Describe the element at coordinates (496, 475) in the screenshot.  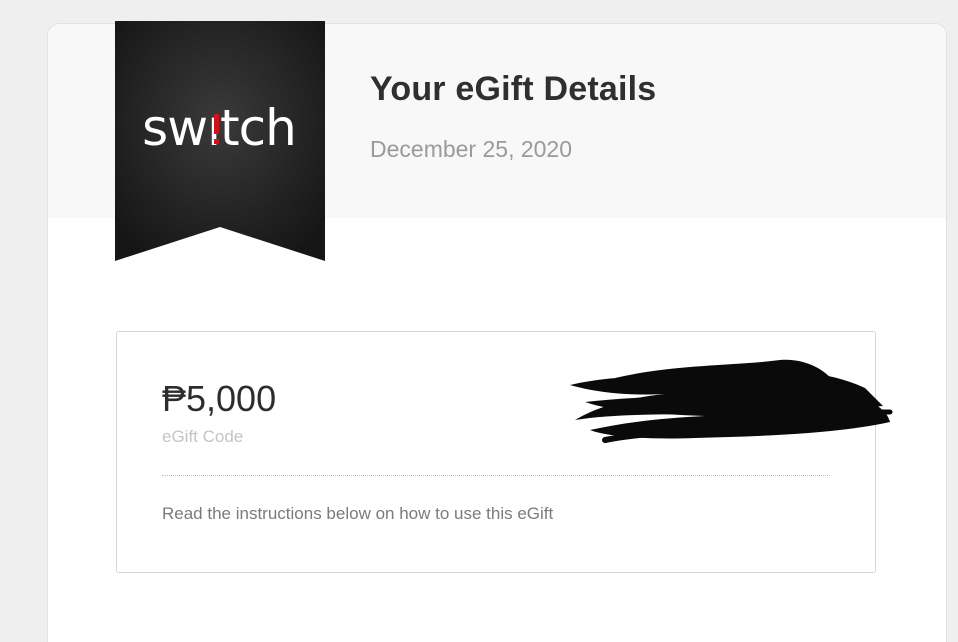
I see `divider` at that location.